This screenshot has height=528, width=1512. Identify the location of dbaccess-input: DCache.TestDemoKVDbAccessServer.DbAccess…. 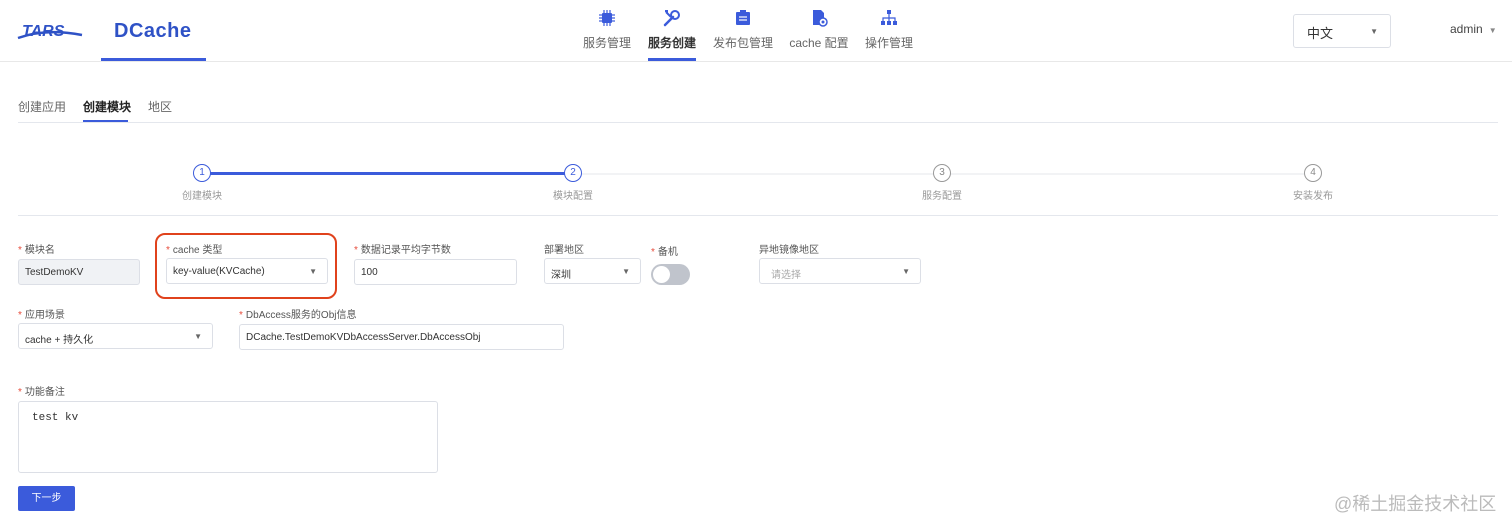
(401, 337).